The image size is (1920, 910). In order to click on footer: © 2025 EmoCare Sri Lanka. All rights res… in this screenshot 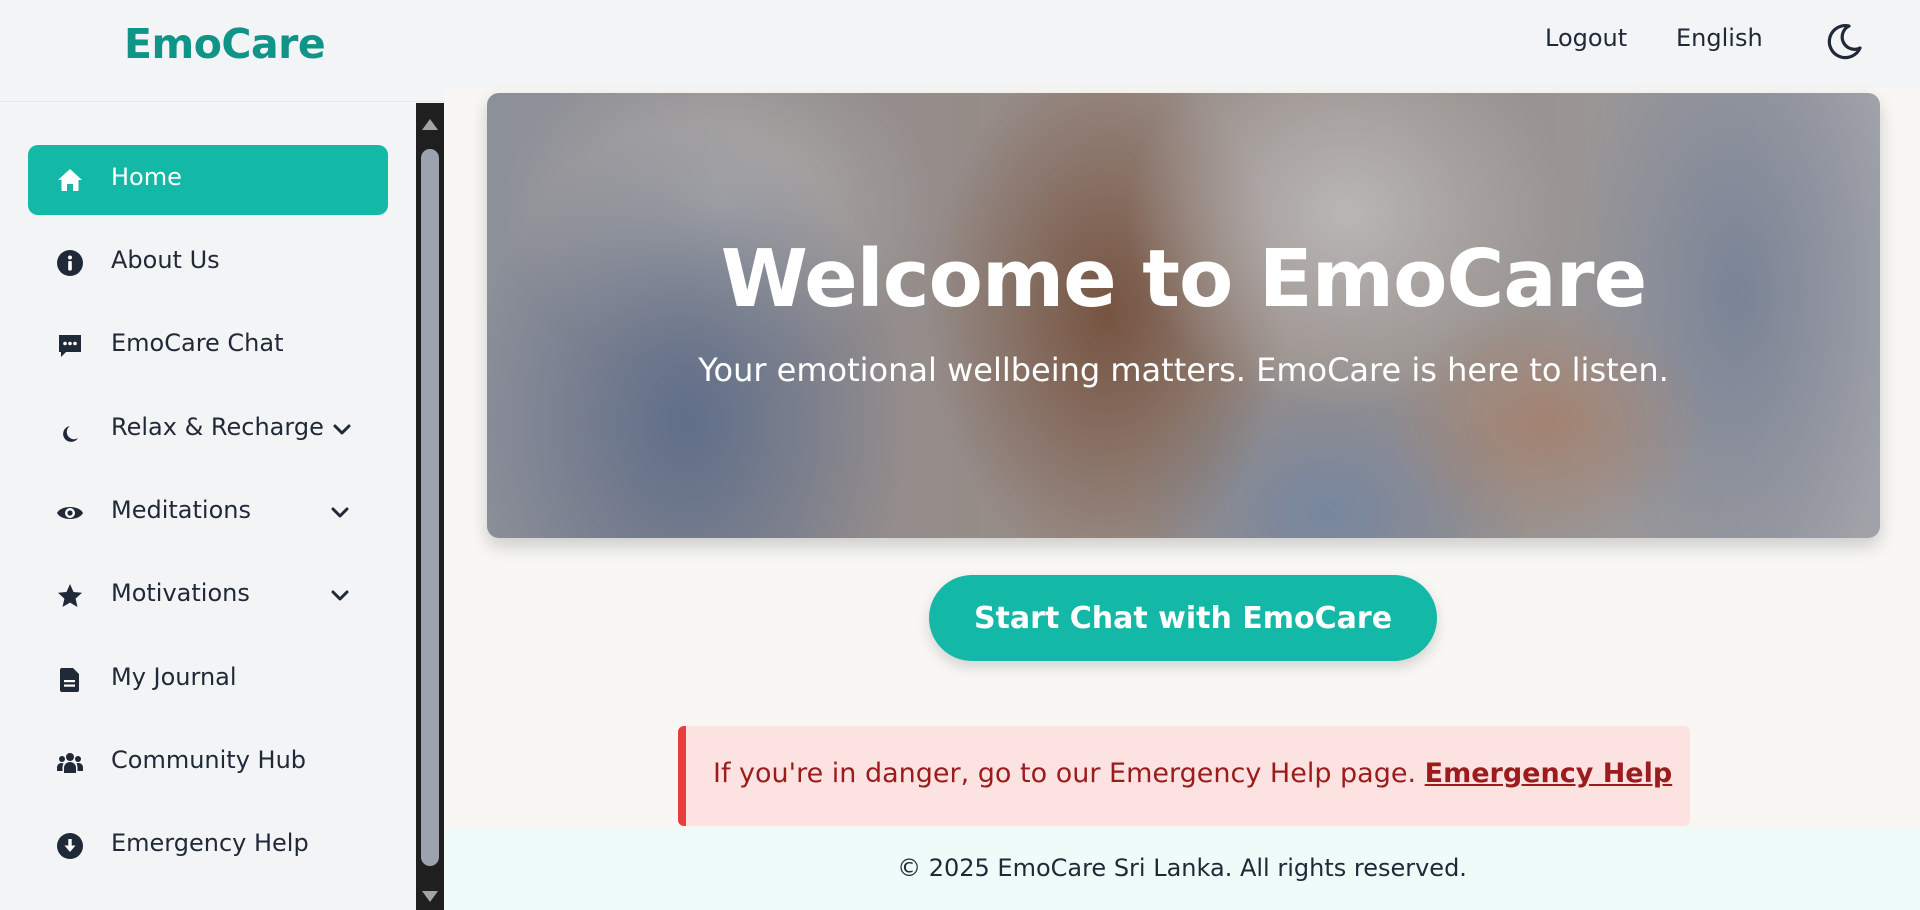, I will do `click(1182, 869)`.